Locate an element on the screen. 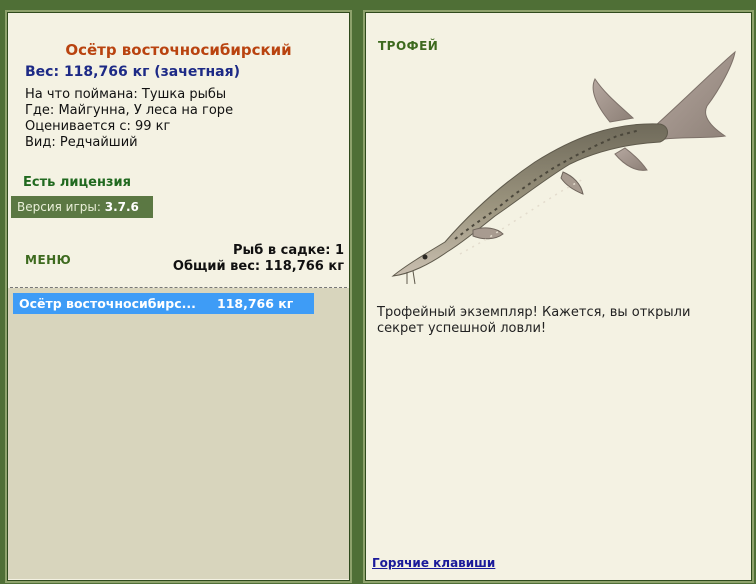 The width and height of the screenshot is (756, 584). keepnet-stats: Рыб в садке: 1 Общий вес: 118,766 кг is located at coordinates (258, 259).